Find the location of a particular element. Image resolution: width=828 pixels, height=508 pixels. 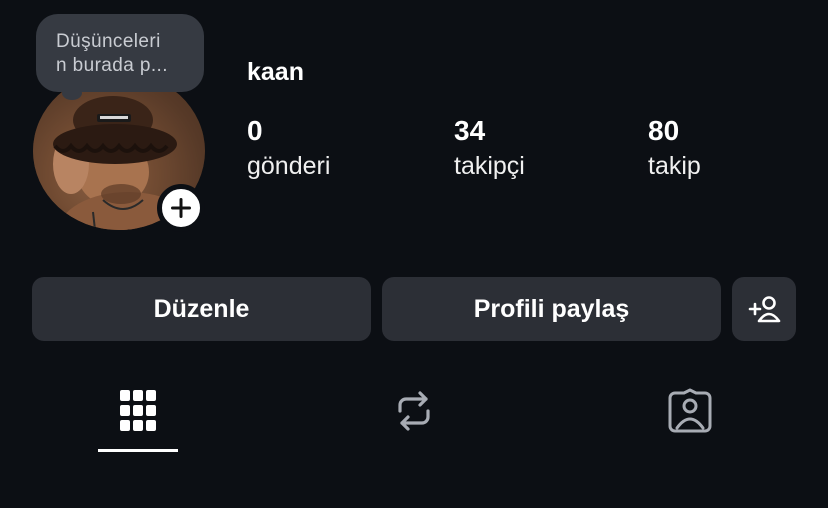

tab-reposts is located at coordinates (414, 411).